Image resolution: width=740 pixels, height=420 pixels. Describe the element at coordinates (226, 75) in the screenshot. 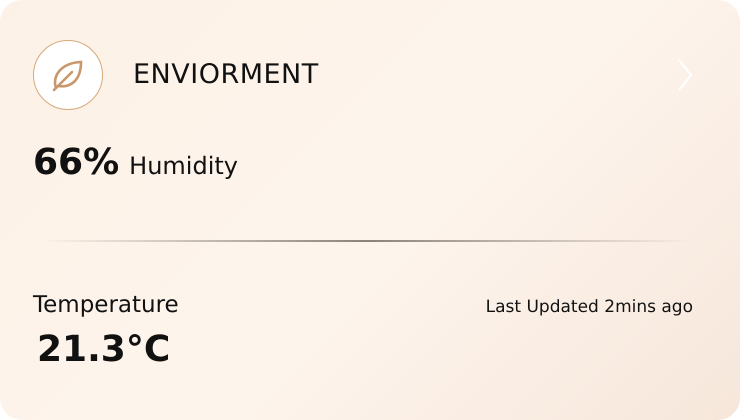

I see `card-title: ENVIORMENT` at that location.